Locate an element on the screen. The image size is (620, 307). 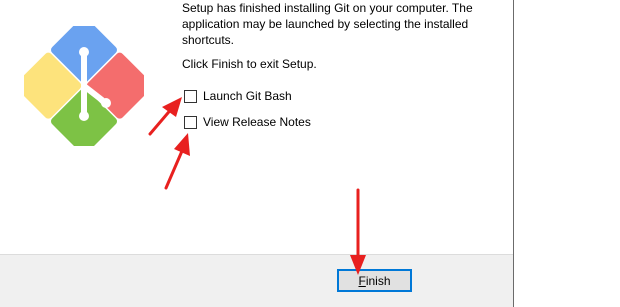
finish-button: Finish is located at coordinates (374, 280).